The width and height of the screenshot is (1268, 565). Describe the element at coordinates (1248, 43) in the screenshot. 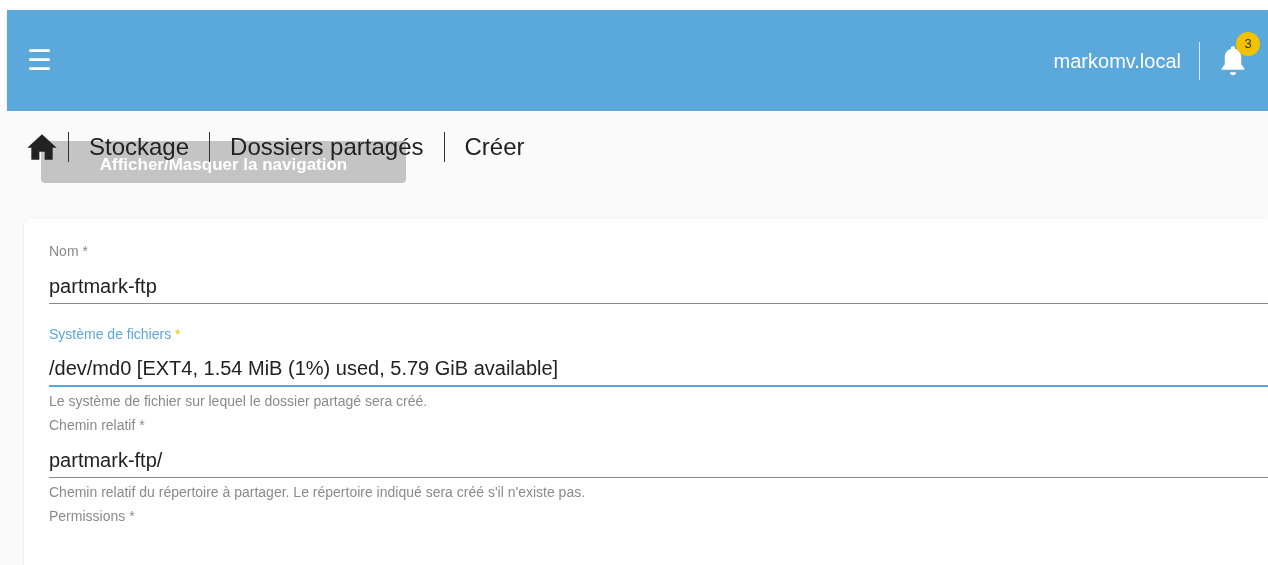

I see `notification-count: 3` at that location.